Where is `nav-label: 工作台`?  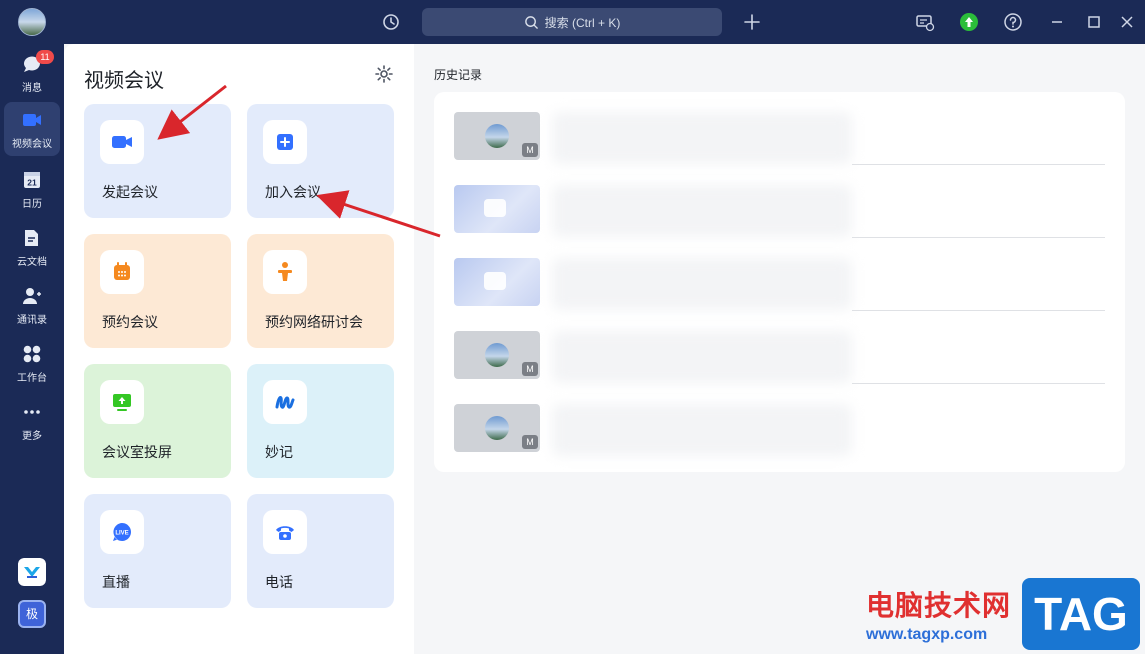 nav-label: 工作台 is located at coordinates (32, 378).